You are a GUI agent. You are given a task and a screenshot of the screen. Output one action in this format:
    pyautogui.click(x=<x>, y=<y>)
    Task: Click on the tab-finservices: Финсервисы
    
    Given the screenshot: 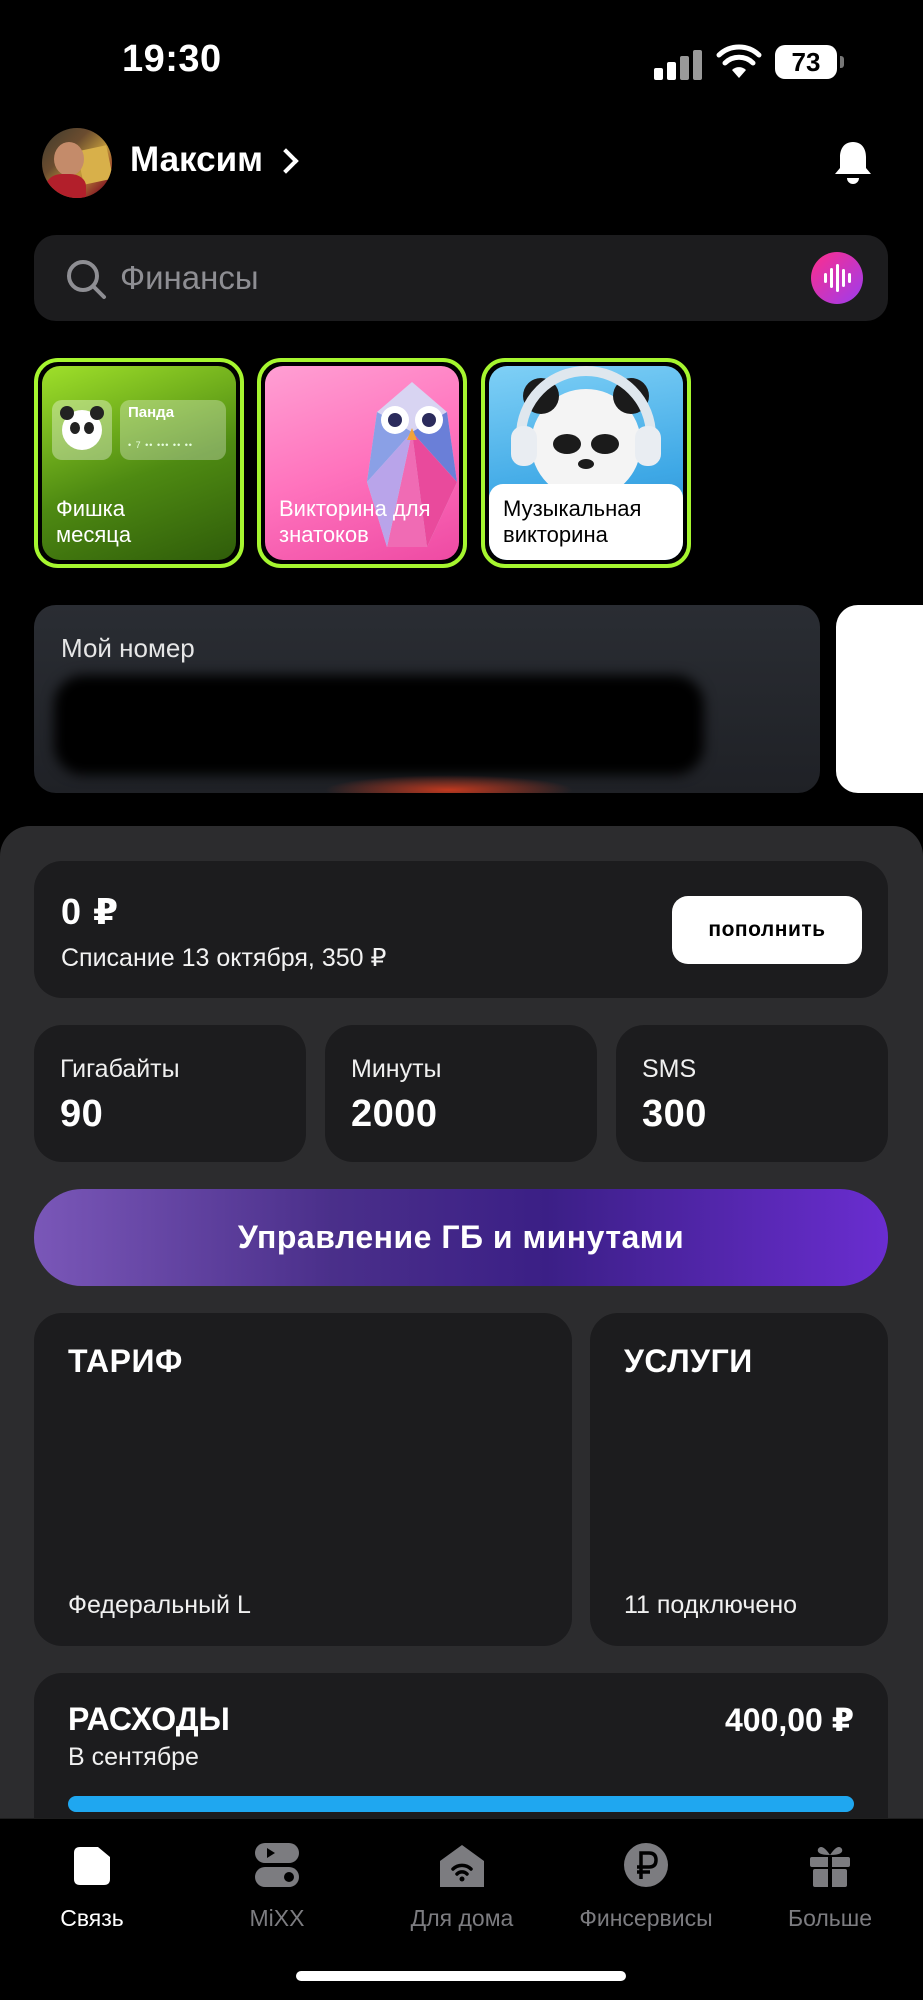 What is the action you would take?
    pyautogui.click(x=646, y=1885)
    